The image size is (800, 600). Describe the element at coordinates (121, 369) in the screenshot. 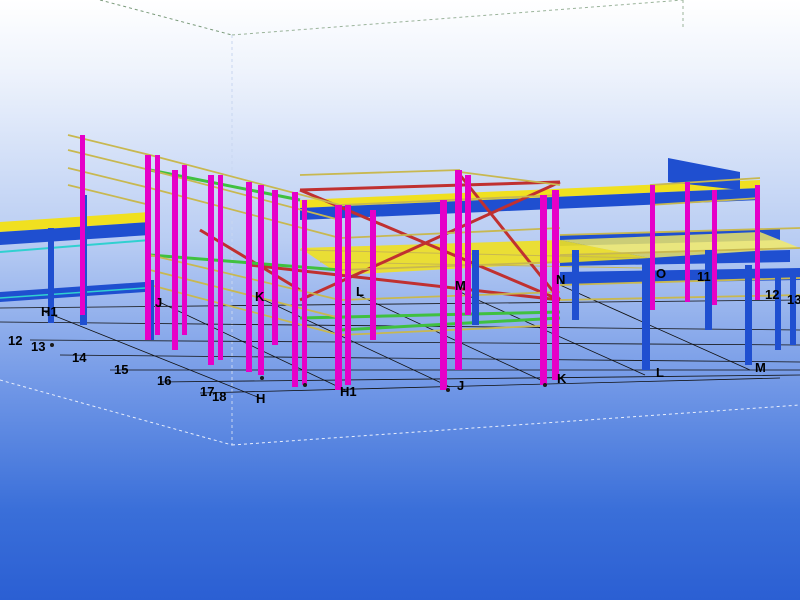

I see `grid-label-row-15: 15` at that location.